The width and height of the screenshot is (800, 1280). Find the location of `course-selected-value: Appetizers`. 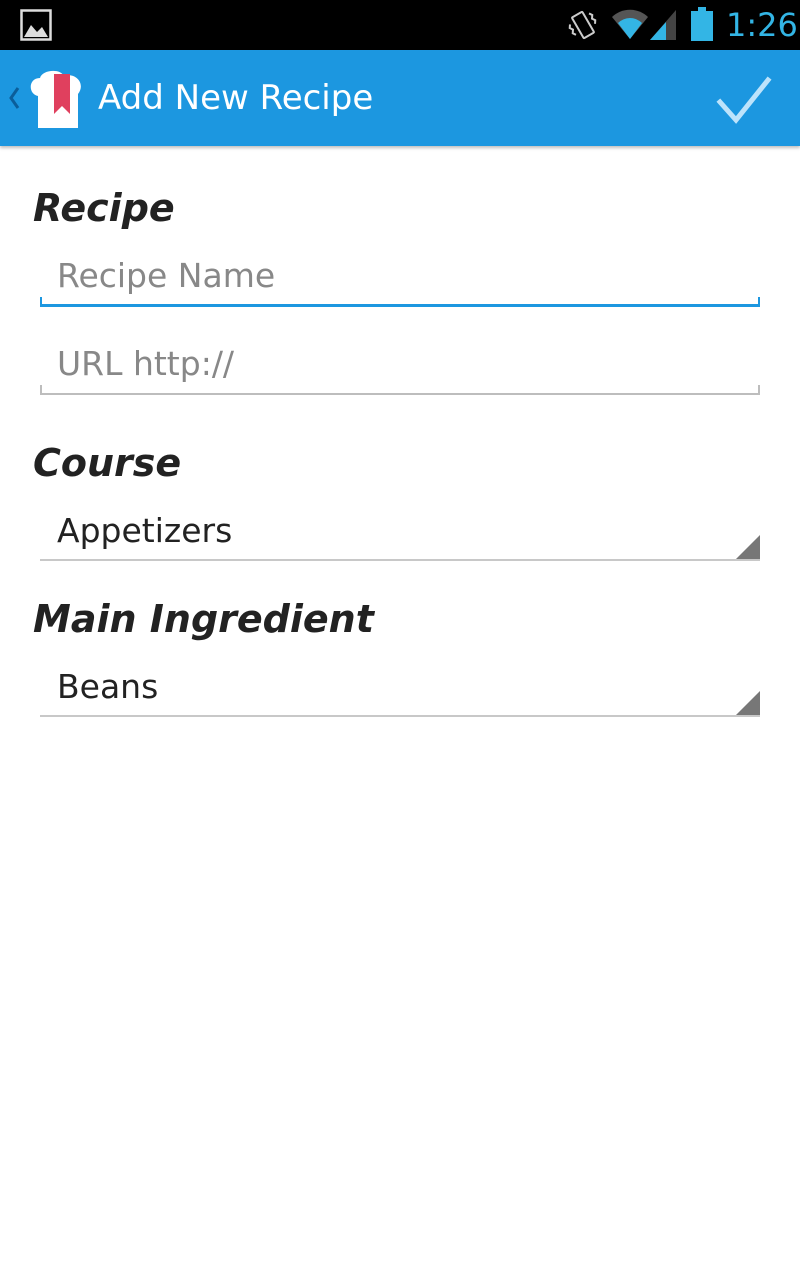

course-selected-value: Appetizers is located at coordinates (145, 530).